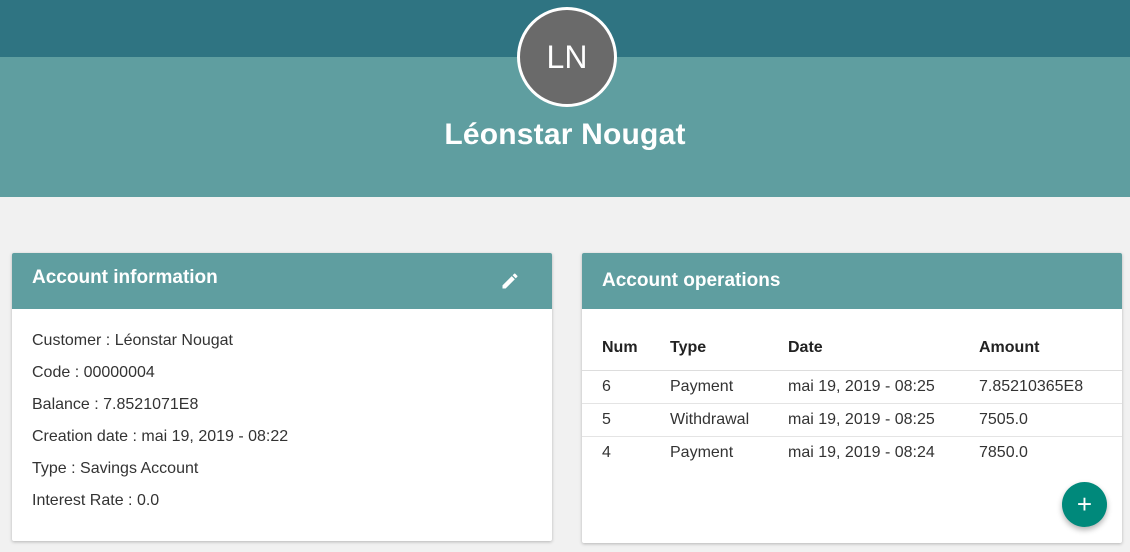  Describe the element at coordinates (729, 420) in the screenshot. I see `cell-type: Withdrawal` at that location.